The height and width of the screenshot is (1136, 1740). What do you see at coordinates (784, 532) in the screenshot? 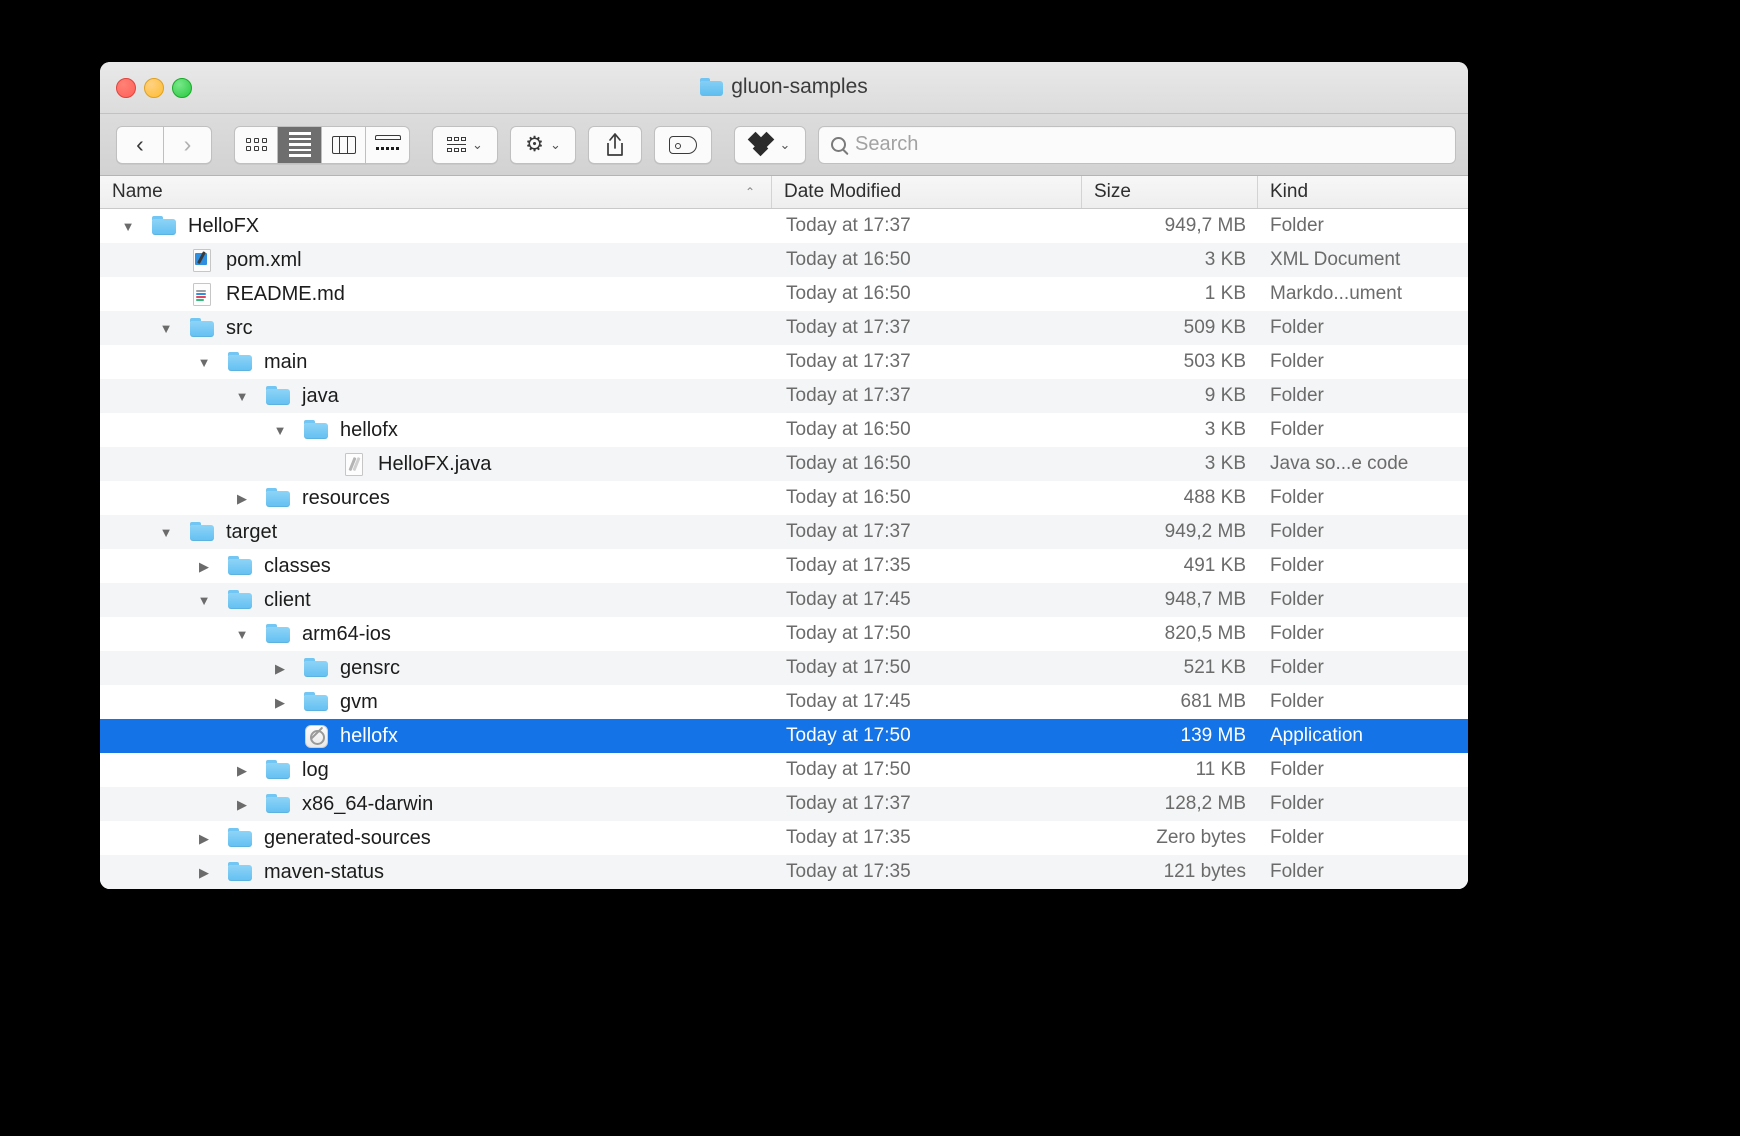
I see `table-row: target Today at 17:37 949,2 MB Folder` at bounding box center [784, 532].